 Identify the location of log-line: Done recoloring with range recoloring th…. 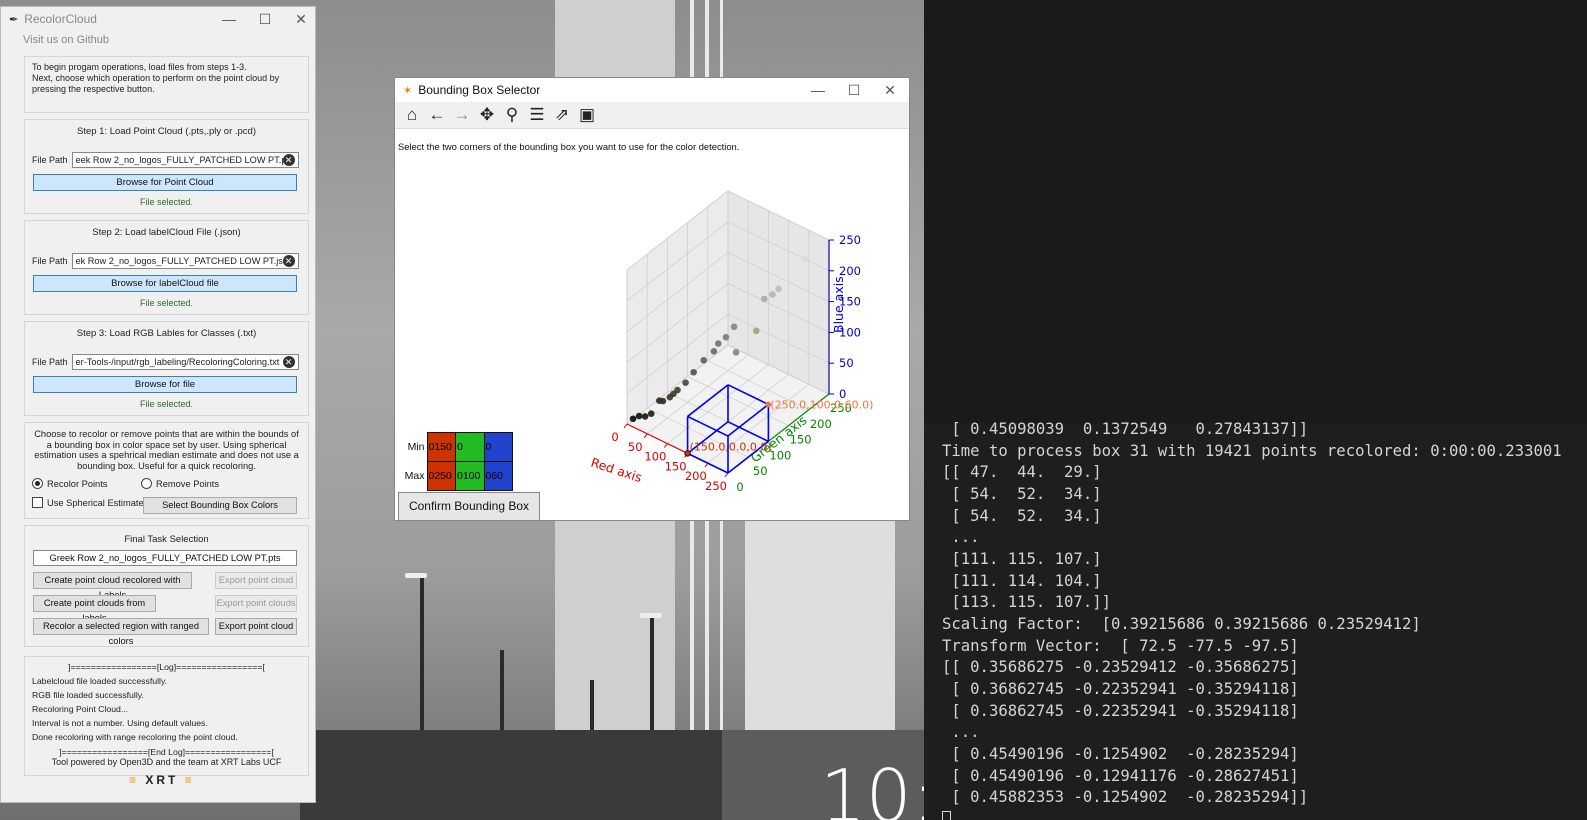
(135, 737).